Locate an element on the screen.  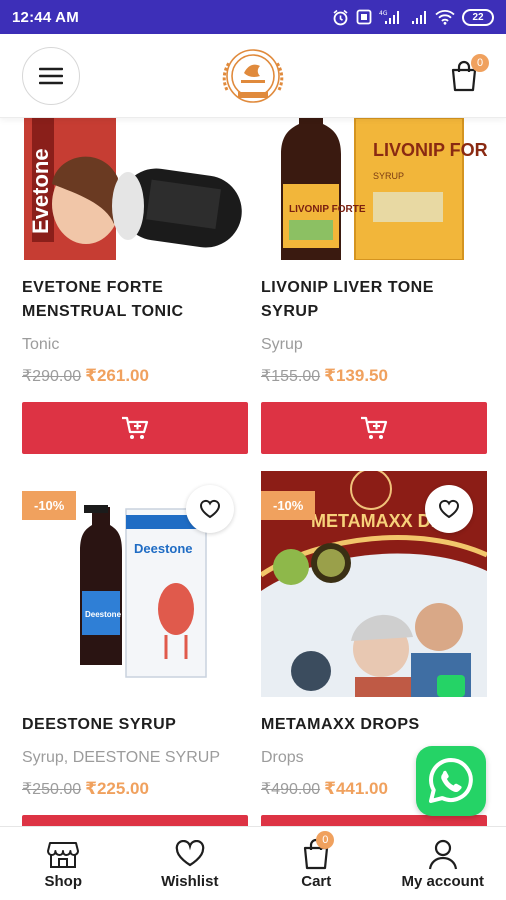
whatsapp-chat-button is located at coordinates (451, 781).